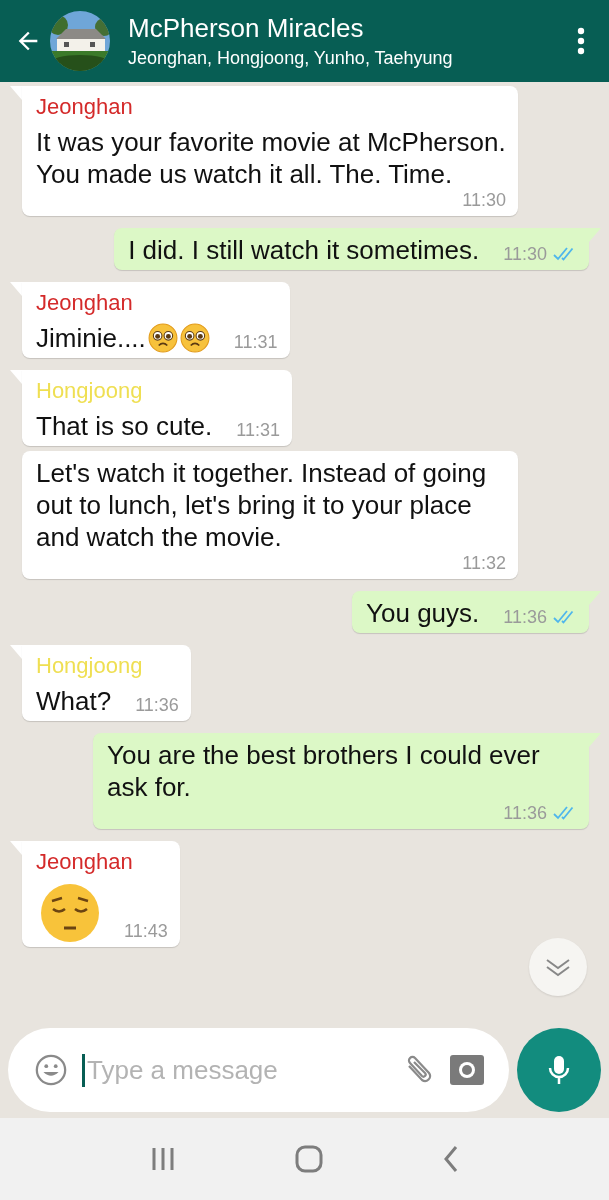 Image resolution: width=609 pixels, height=1200 pixels. I want to click on received-message-bubble: Hongjoong That is so cute. 11:31, so click(157, 408).